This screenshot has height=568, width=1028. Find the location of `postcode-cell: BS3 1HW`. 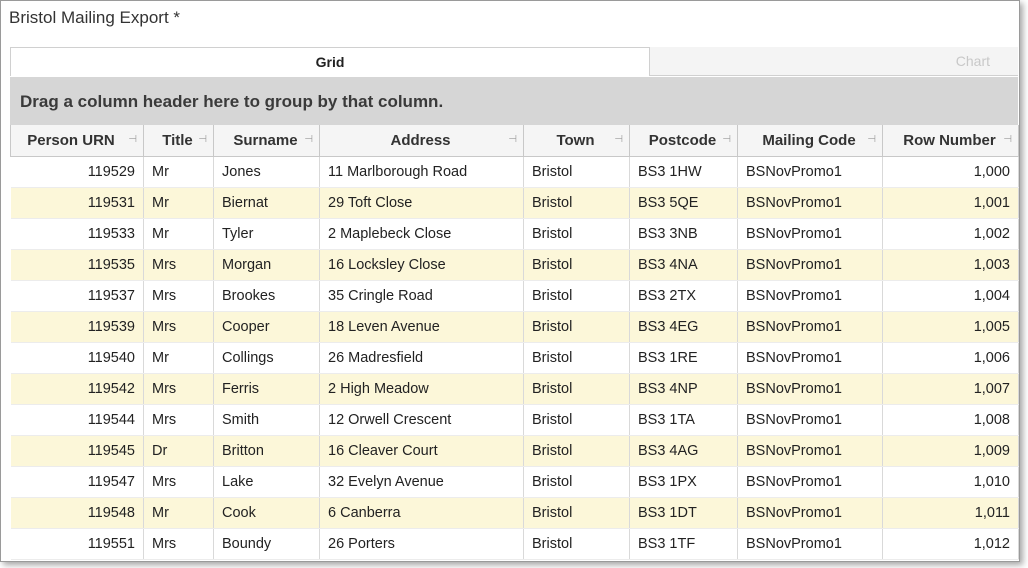

postcode-cell: BS3 1HW is located at coordinates (683, 172).